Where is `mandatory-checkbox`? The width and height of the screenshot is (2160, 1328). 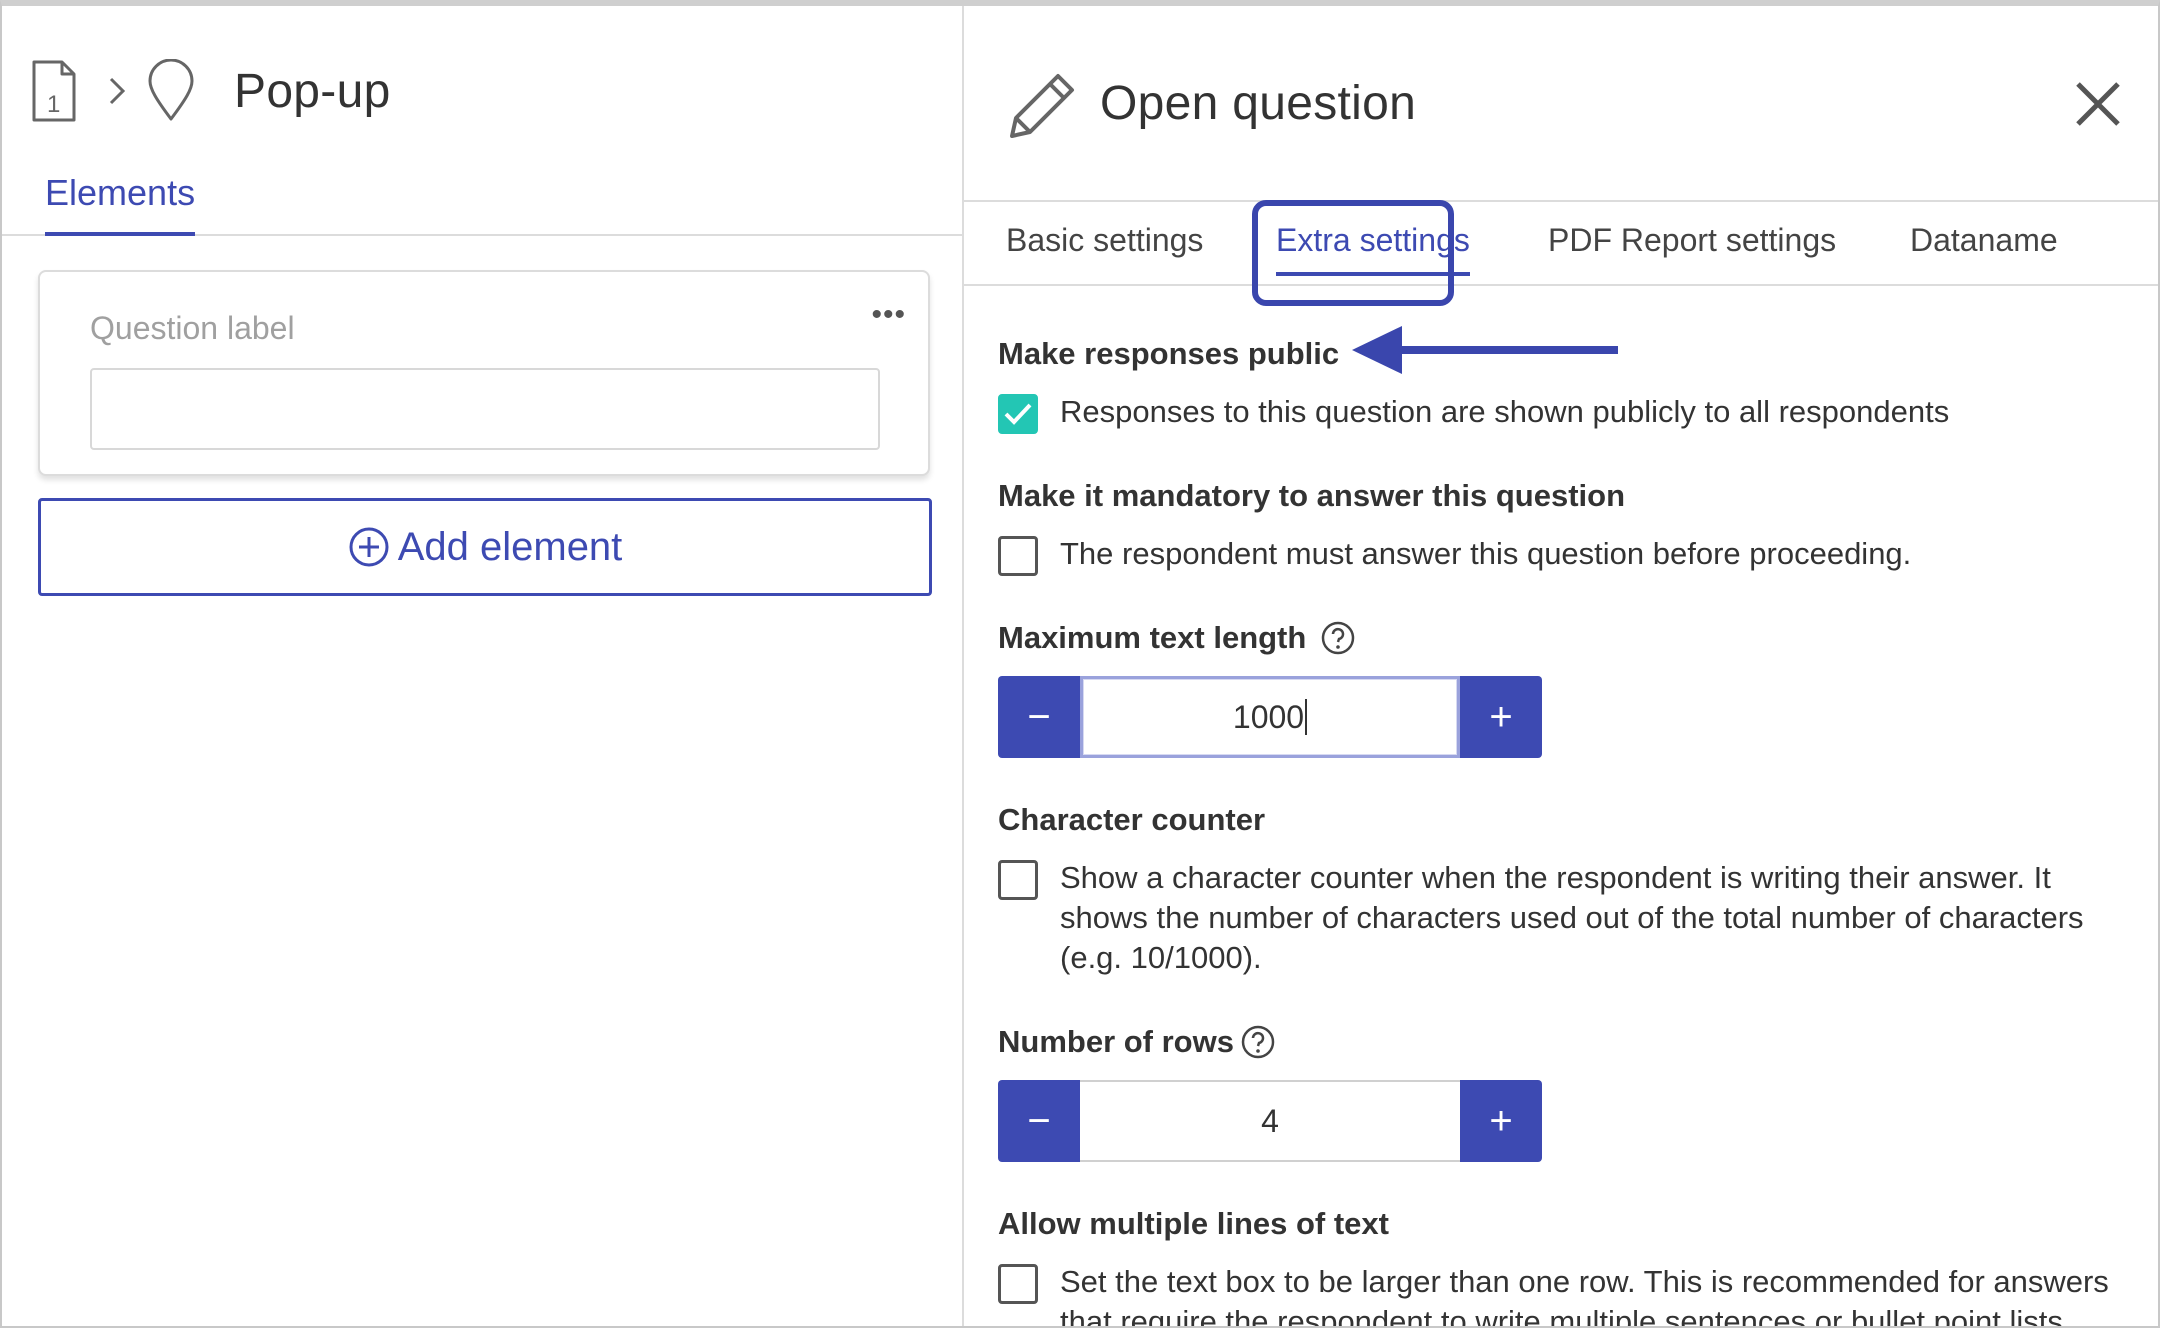
mandatory-checkbox is located at coordinates (1018, 556).